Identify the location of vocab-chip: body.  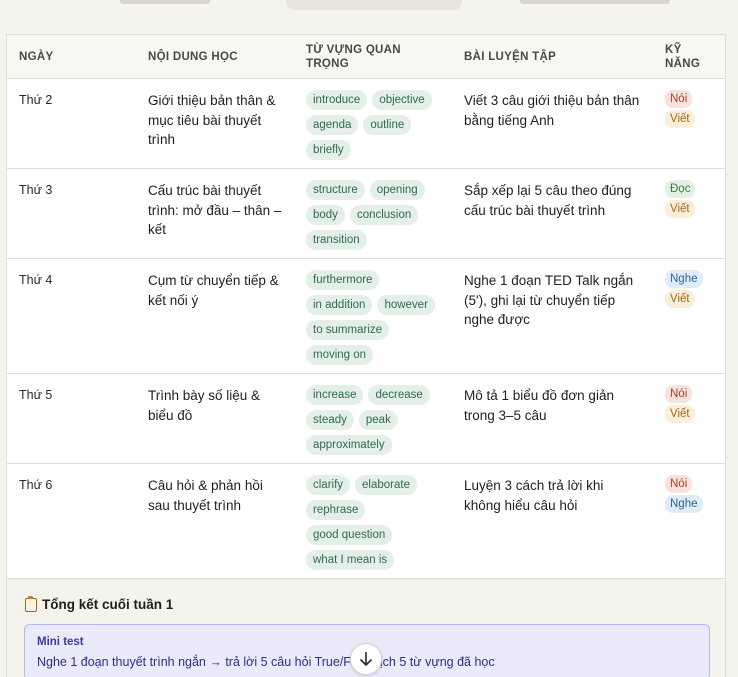
(325, 215).